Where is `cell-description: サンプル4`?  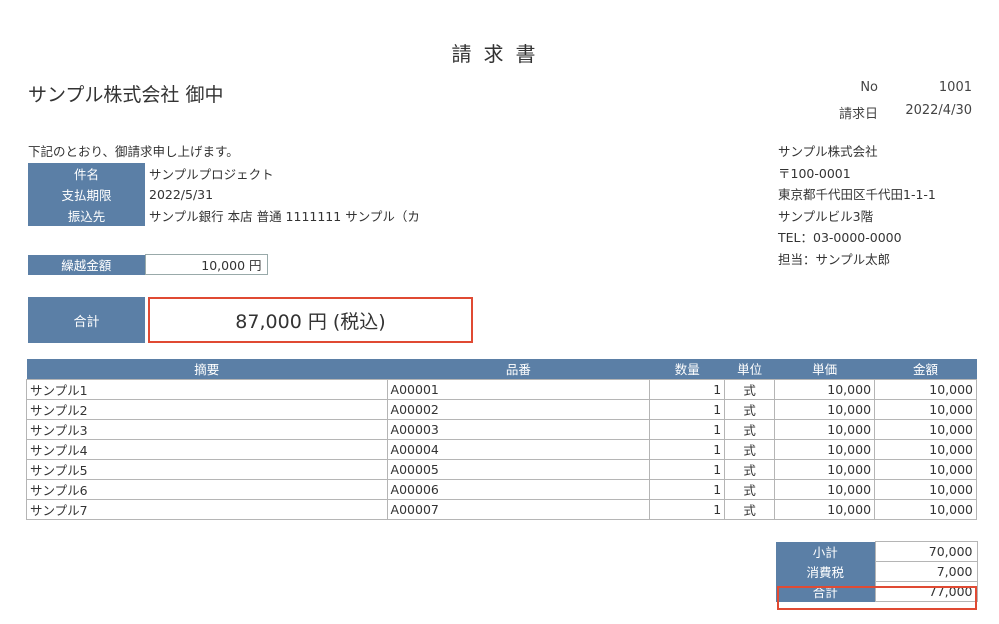
cell-description: サンプル4 is located at coordinates (207, 449).